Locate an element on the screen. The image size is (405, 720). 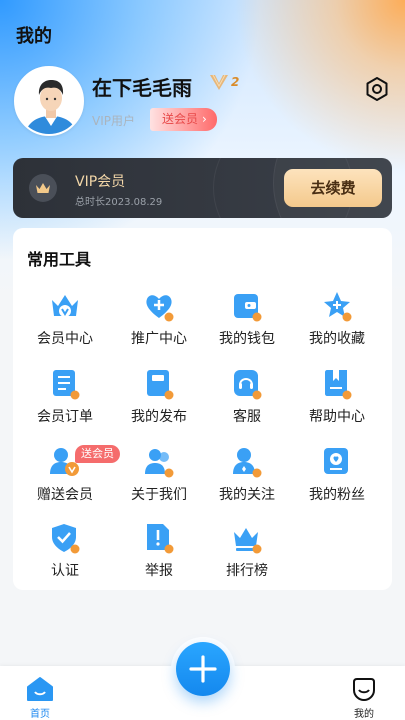
vip-level-number: 2 is located at coordinates (235, 82).